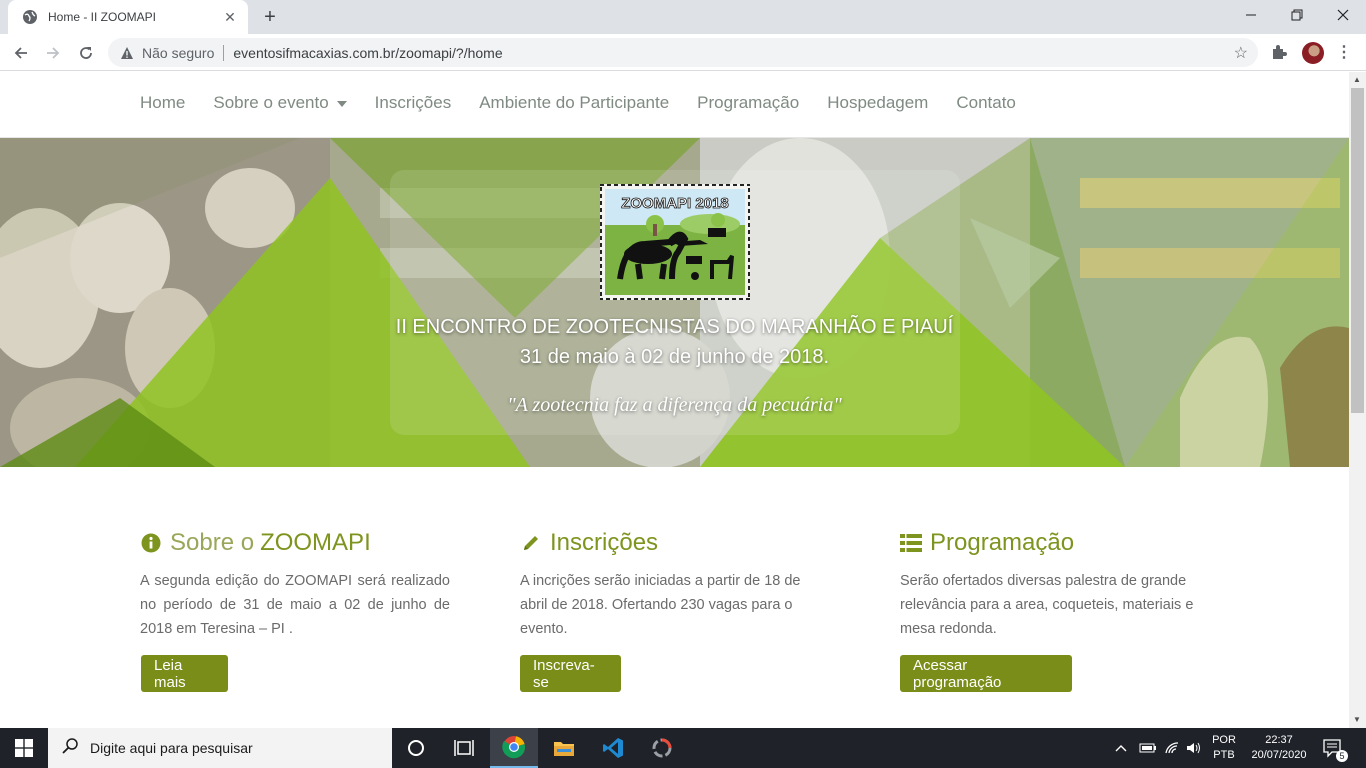 This screenshot has height=768, width=1366. Describe the element at coordinates (574, 103) in the screenshot. I see `nav-ambiente-do-participante: Ambiente do Participante` at that location.